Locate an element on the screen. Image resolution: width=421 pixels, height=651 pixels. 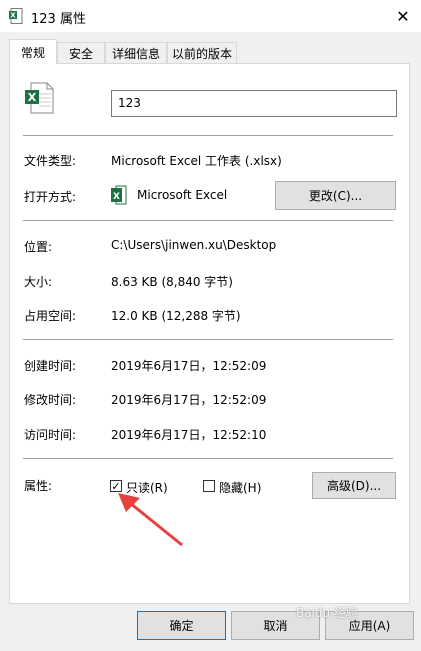
modified-value: 2019年6月17日，12:52:09 is located at coordinates (189, 400).